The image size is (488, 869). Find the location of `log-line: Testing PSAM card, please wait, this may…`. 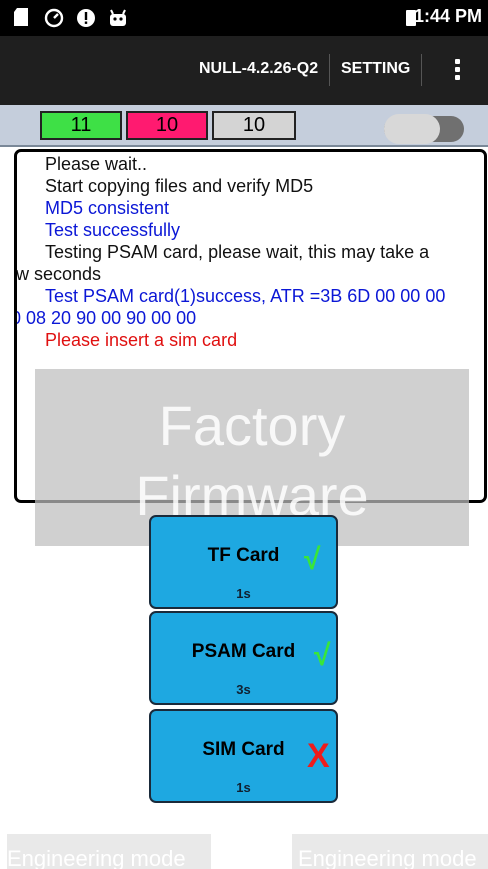

log-line: Testing PSAM card, please wait, this may… is located at coordinates (237, 252).